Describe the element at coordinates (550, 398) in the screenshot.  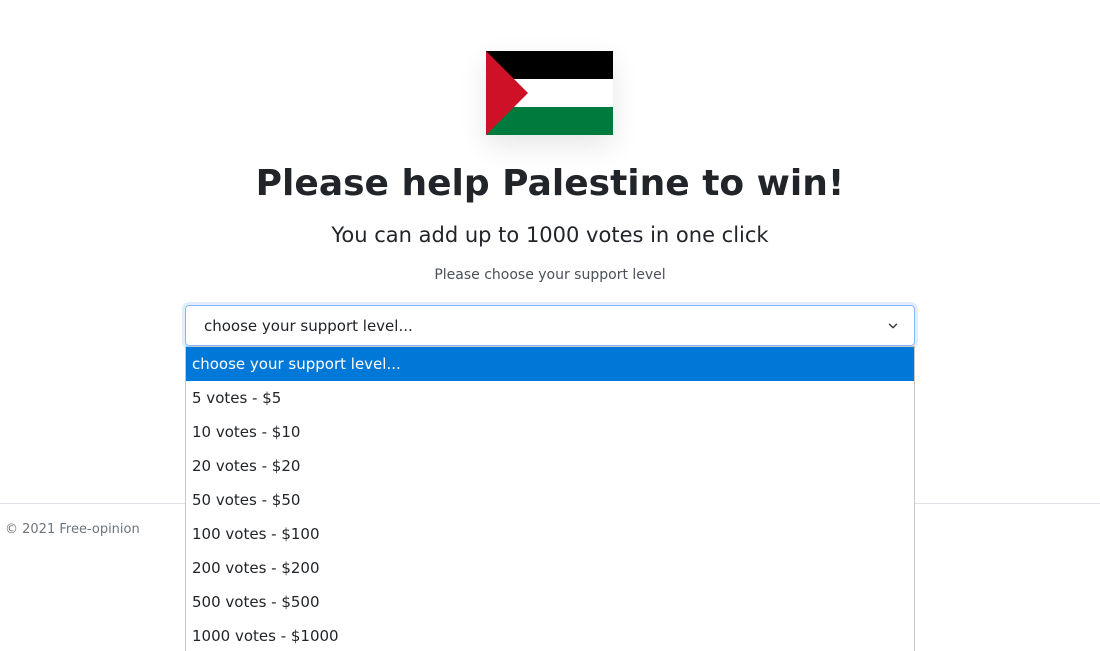
I see `dropdown-option: 5 votes - $5` at that location.